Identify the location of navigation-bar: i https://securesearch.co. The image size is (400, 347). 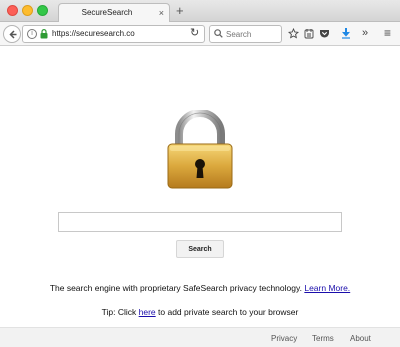
(200, 34).